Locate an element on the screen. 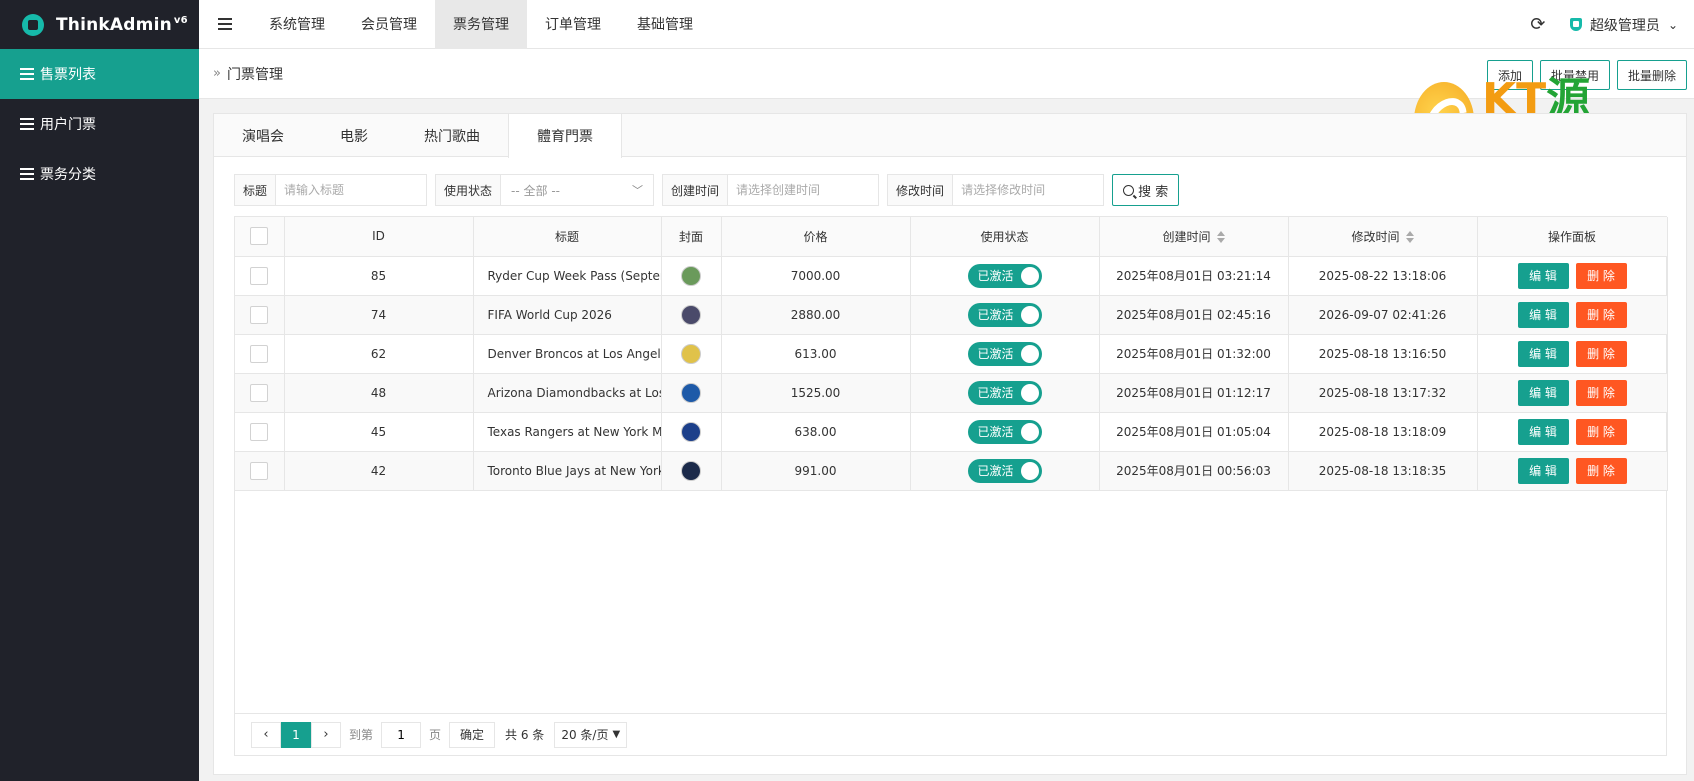  row-id: 85 is located at coordinates (379, 276).